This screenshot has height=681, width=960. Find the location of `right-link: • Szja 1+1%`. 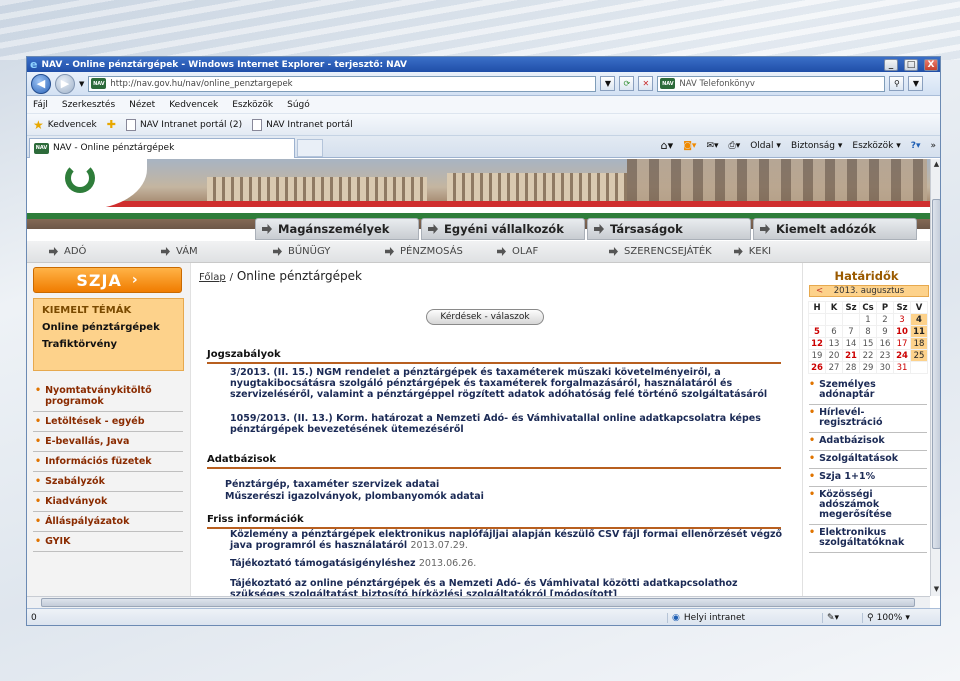

right-link: • Szja 1+1% is located at coordinates (868, 478).